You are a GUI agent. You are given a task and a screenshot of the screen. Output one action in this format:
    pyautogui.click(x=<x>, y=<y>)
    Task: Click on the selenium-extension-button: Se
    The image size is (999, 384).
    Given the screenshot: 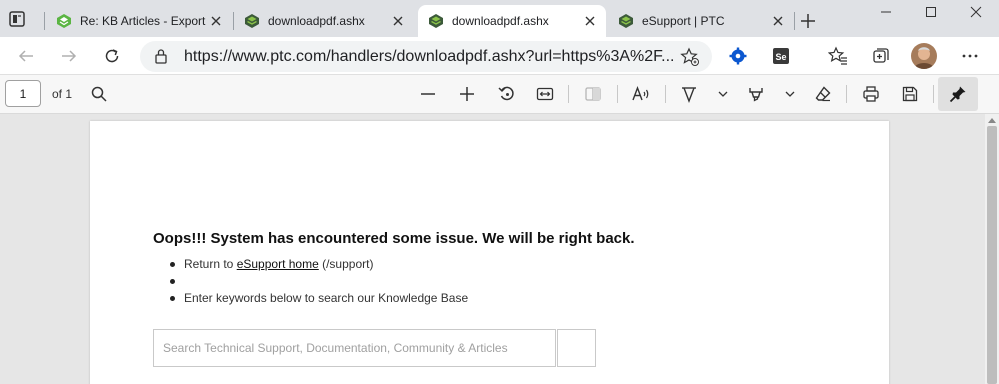 What is the action you would take?
    pyautogui.click(x=781, y=56)
    